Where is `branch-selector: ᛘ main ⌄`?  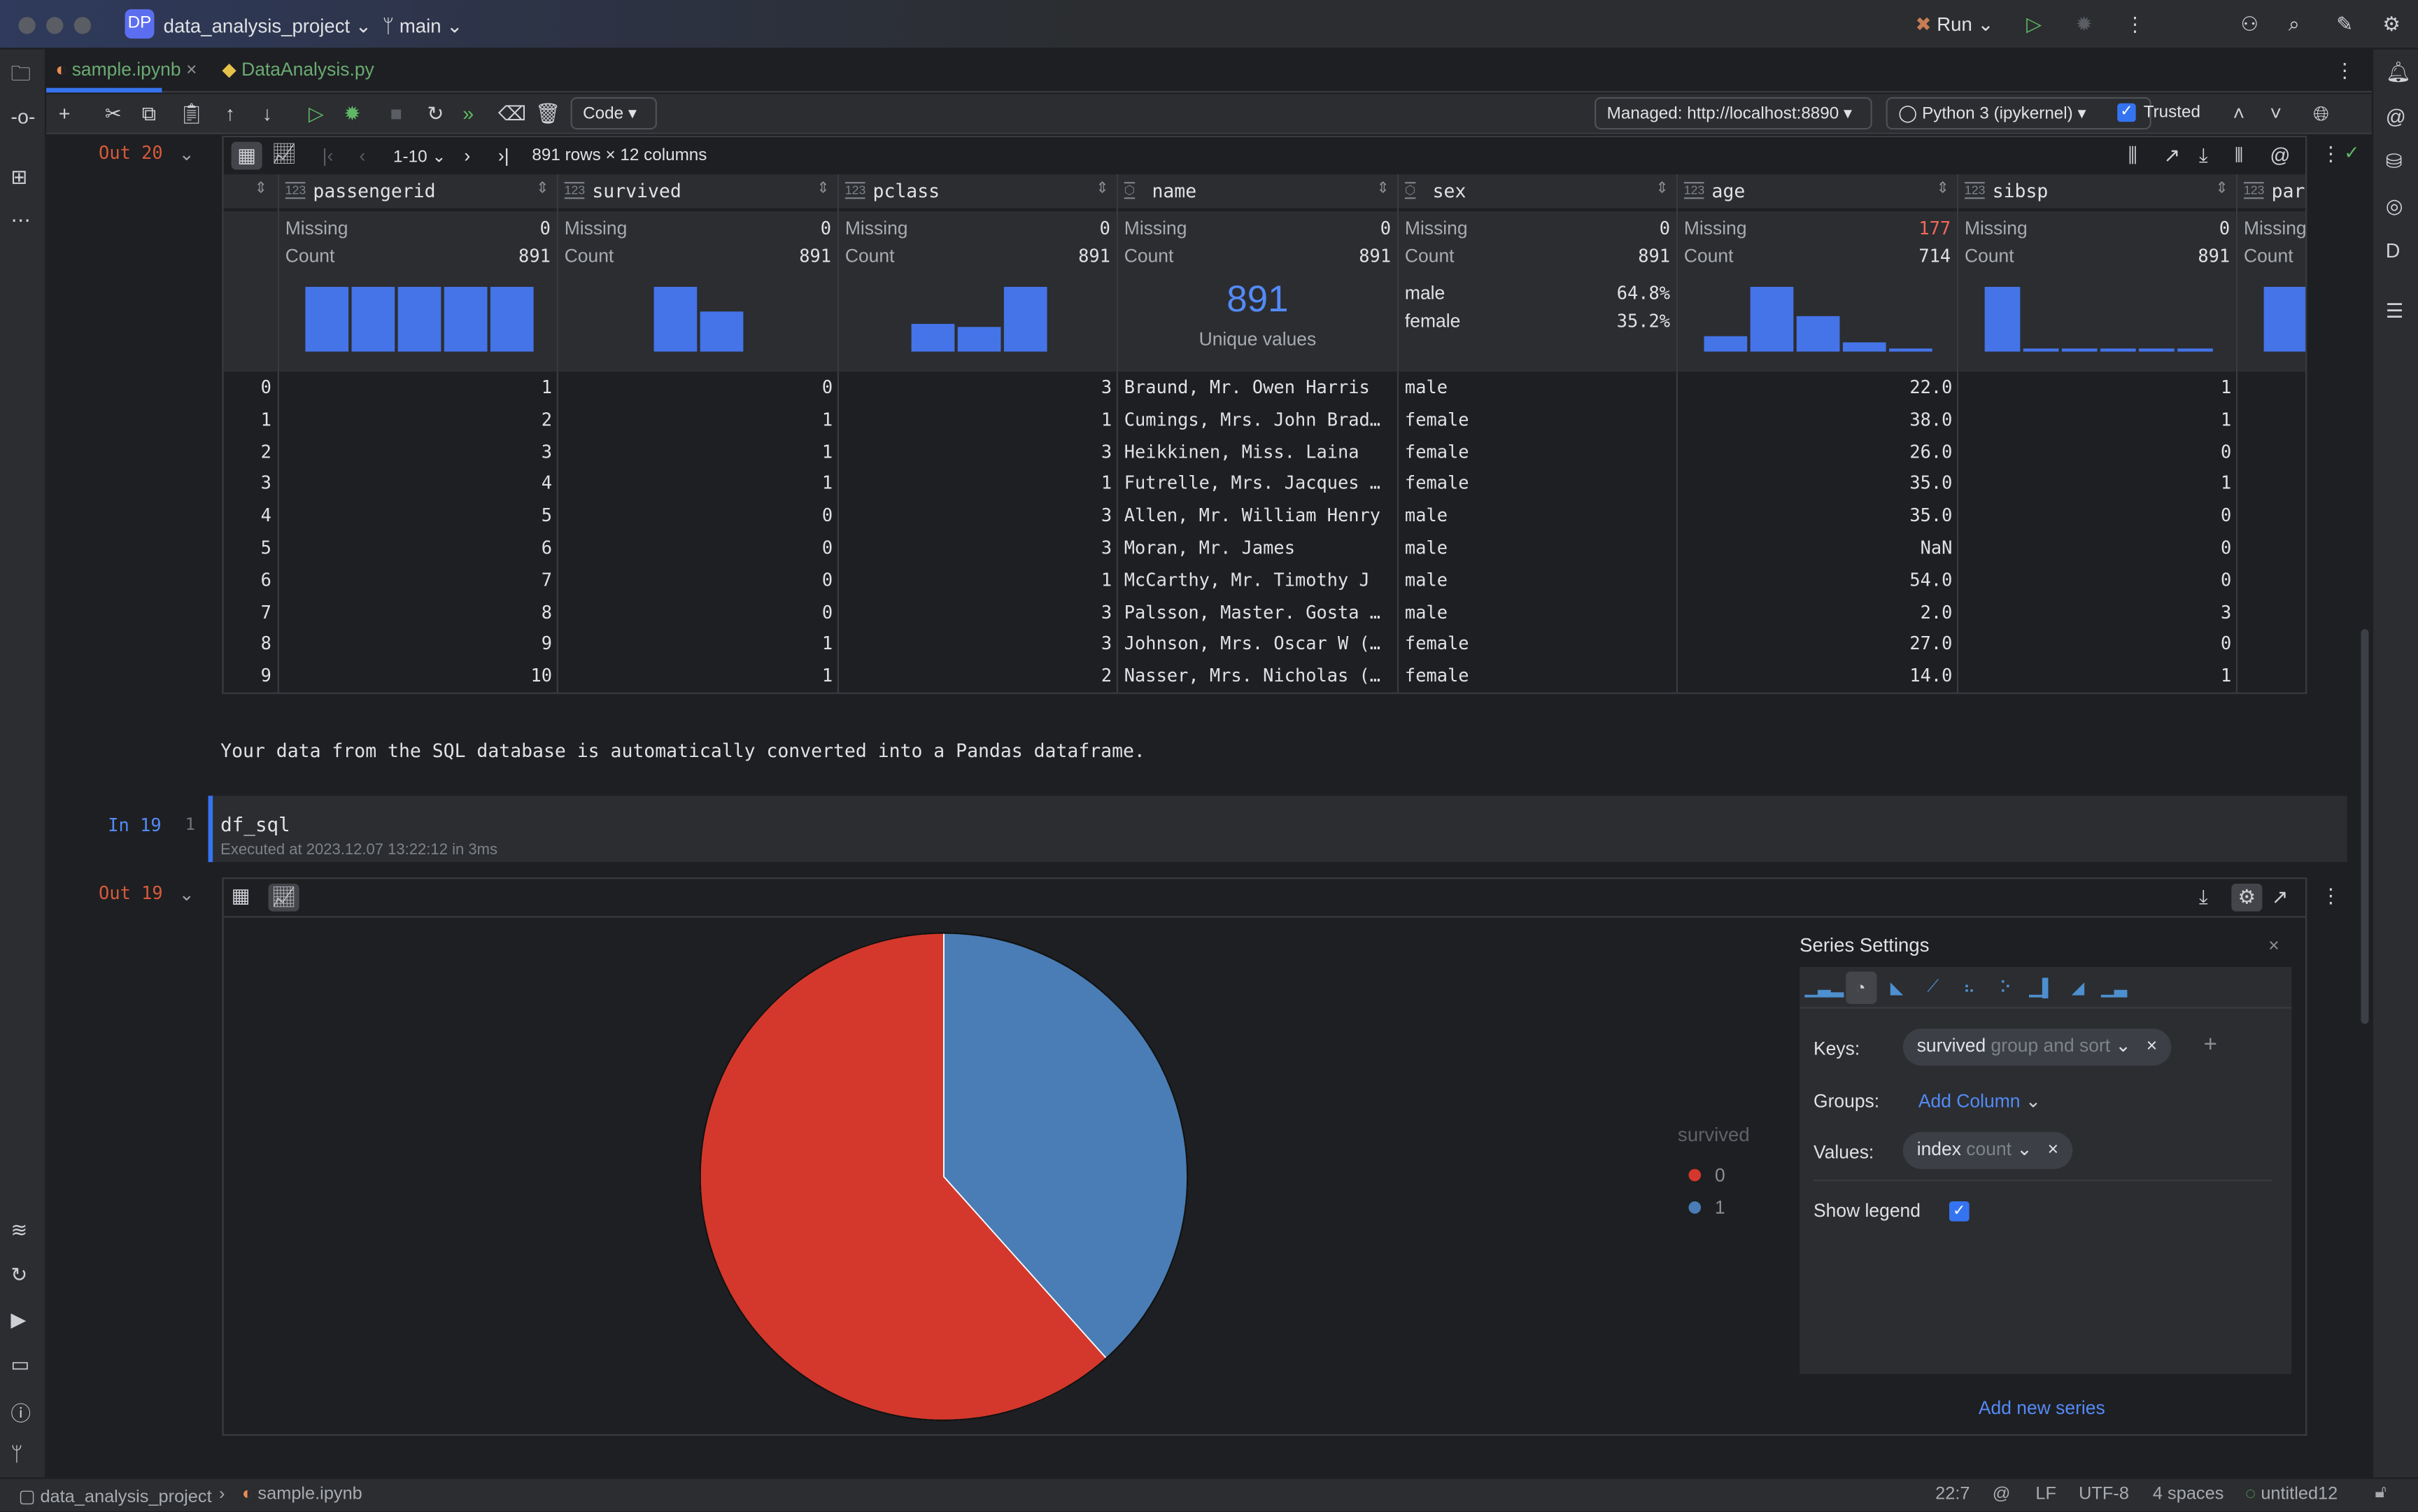 branch-selector: ᛘ main ⌄ is located at coordinates (423, 25).